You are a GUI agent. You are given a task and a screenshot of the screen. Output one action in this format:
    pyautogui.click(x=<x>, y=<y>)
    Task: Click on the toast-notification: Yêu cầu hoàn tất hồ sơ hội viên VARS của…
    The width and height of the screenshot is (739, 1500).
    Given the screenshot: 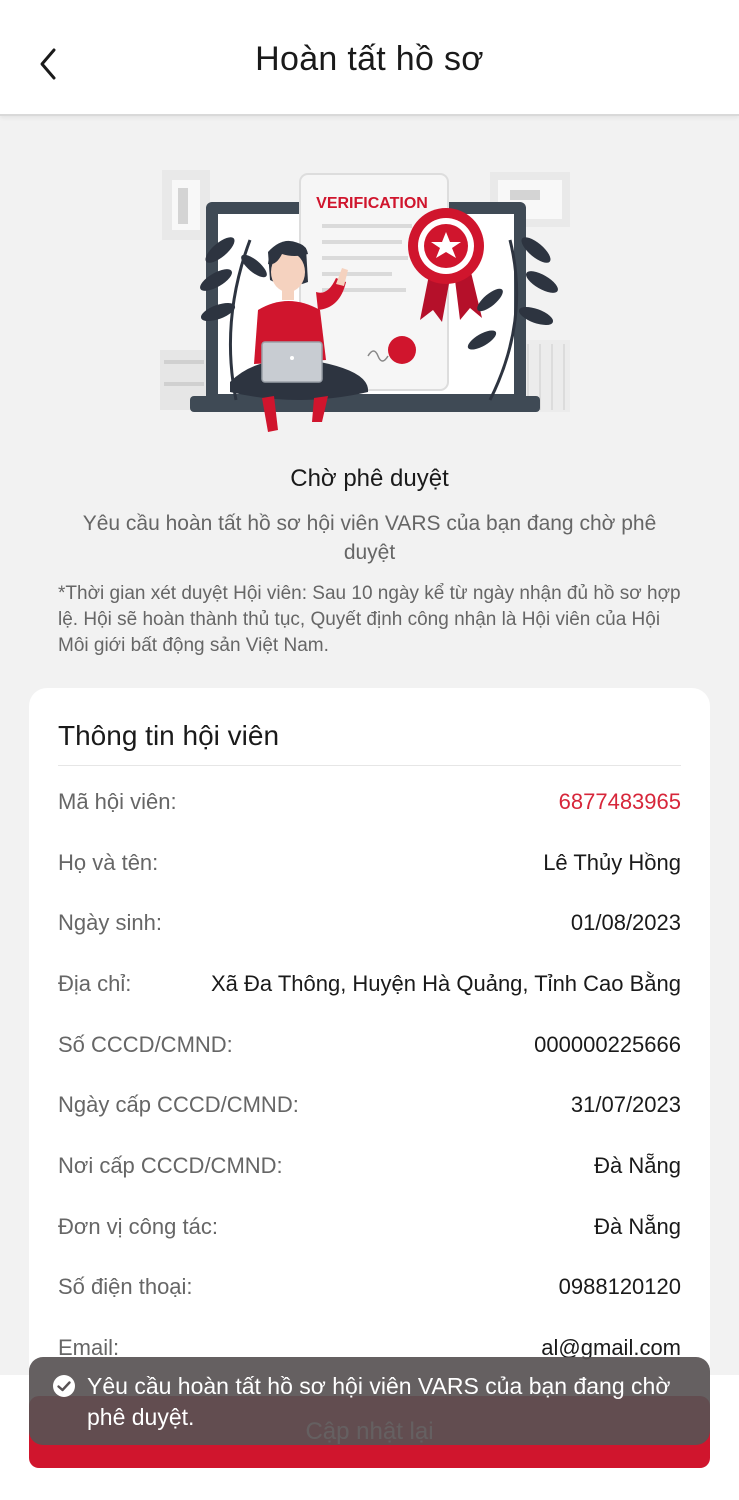 What is the action you would take?
    pyautogui.click(x=369, y=1401)
    